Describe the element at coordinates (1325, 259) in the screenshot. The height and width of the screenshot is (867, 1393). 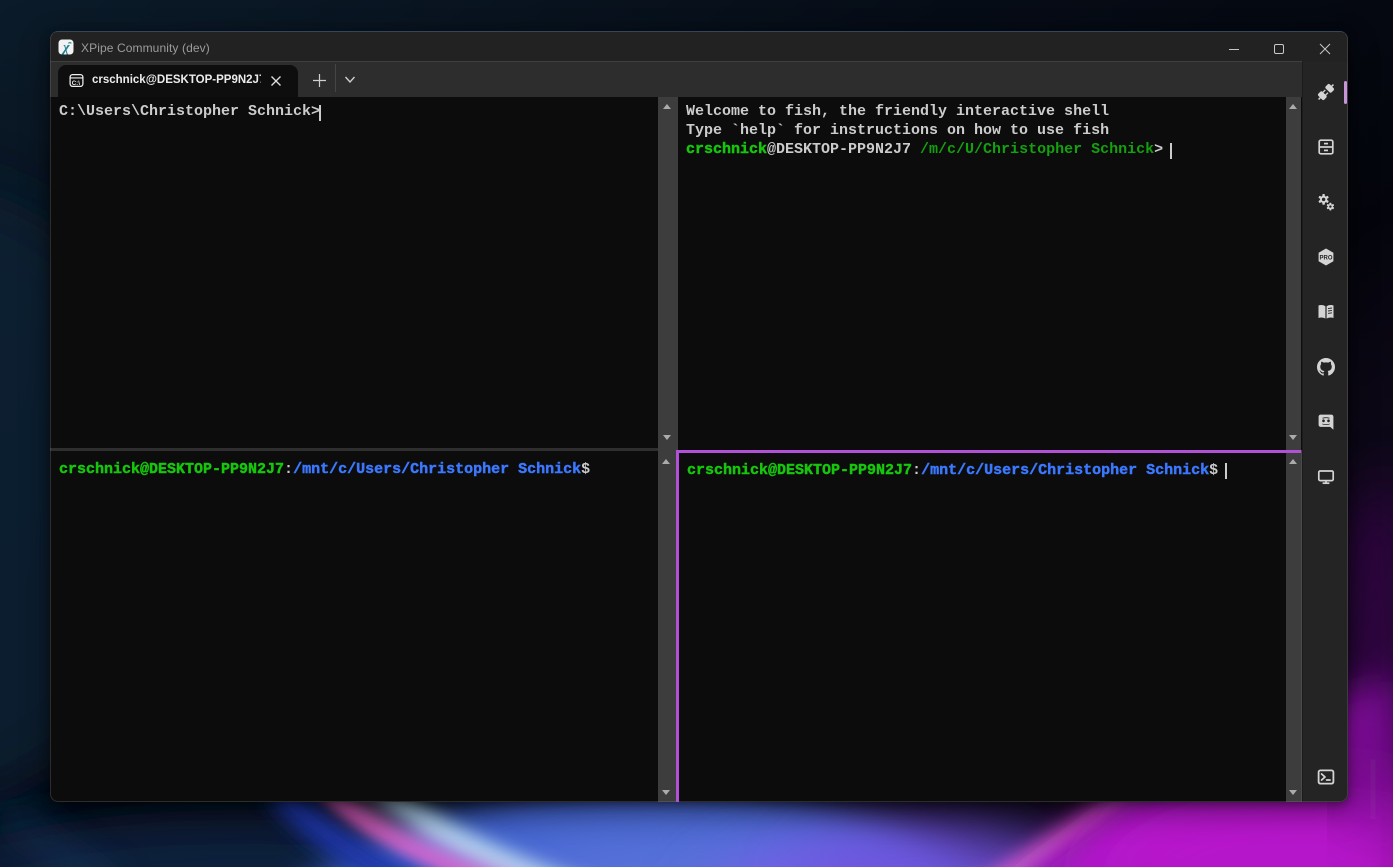
I see `svg-text: PRO` at that location.